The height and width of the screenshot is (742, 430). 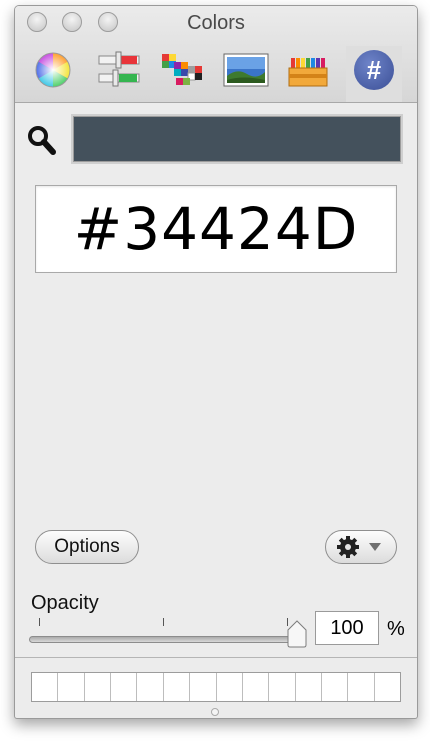 I want to click on crayons-tab, so click(x=307, y=70).